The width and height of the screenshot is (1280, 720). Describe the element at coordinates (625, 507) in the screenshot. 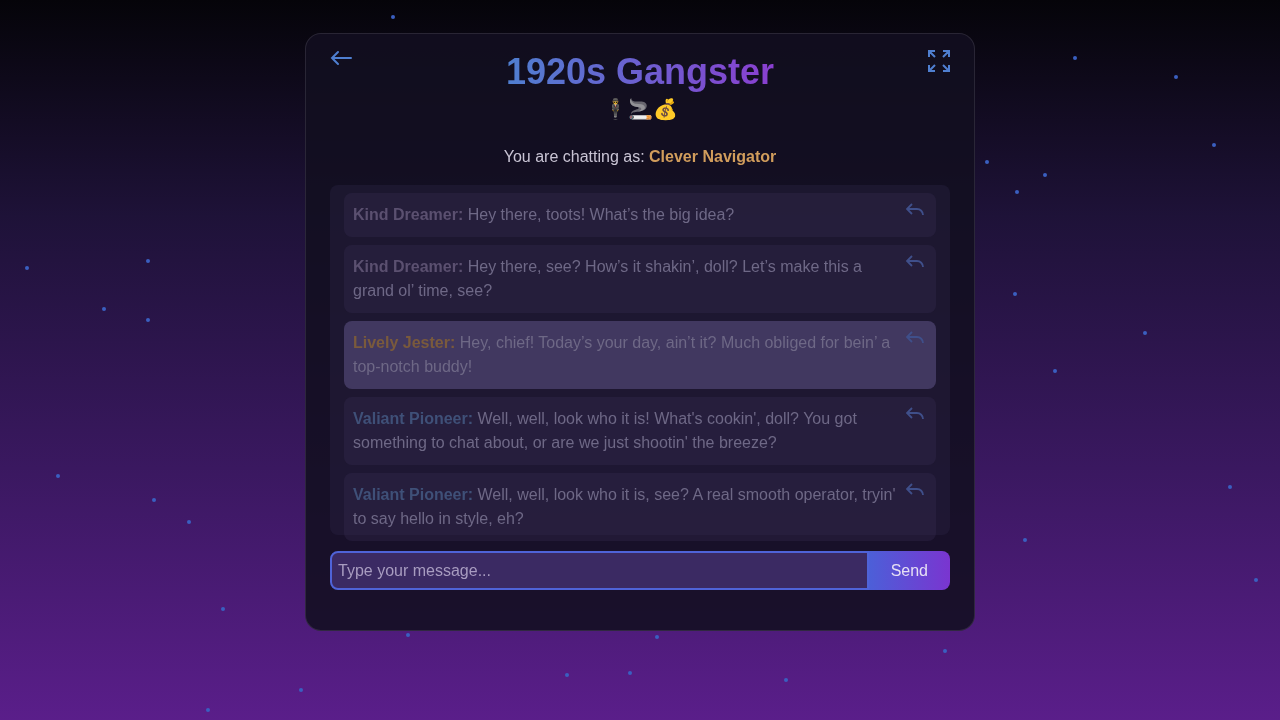

I see `message-text: Valiant Pioneer: Well, well, look who it is, see? A real smooth operator, tryin' to say hello in style, eh?` at that location.